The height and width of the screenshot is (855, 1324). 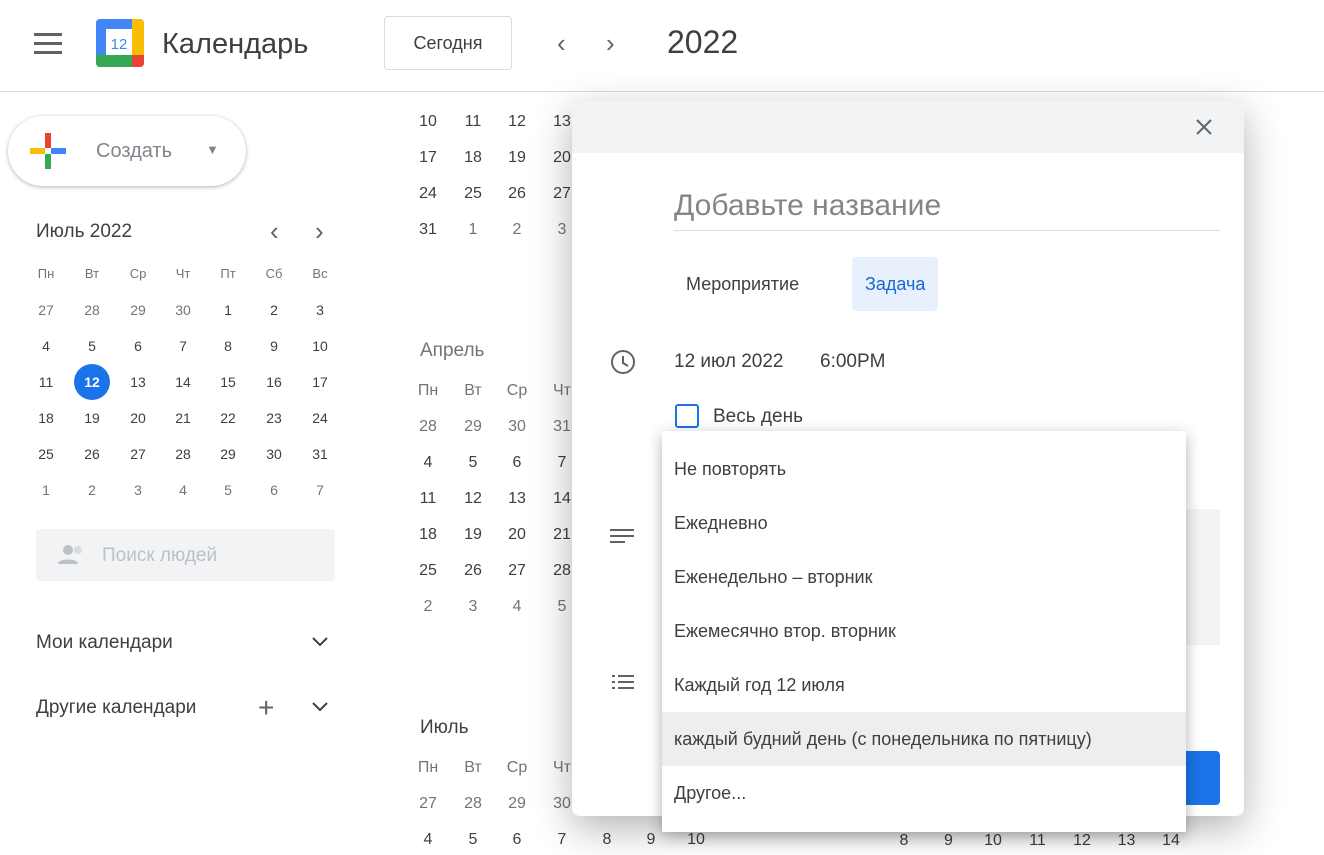 I want to click on mini-day: 16, so click(x=274, y=382).